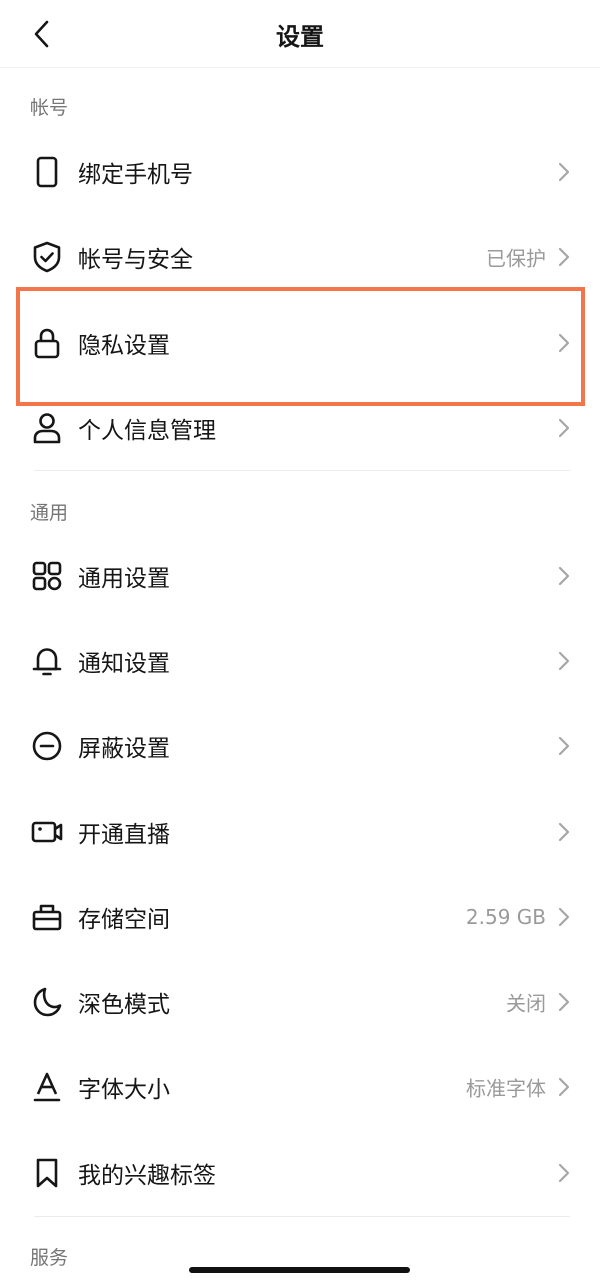 This screenshot has width=600, height=1282. I want to click on settings-item-value: 2.59 GB, so click(505, 917).